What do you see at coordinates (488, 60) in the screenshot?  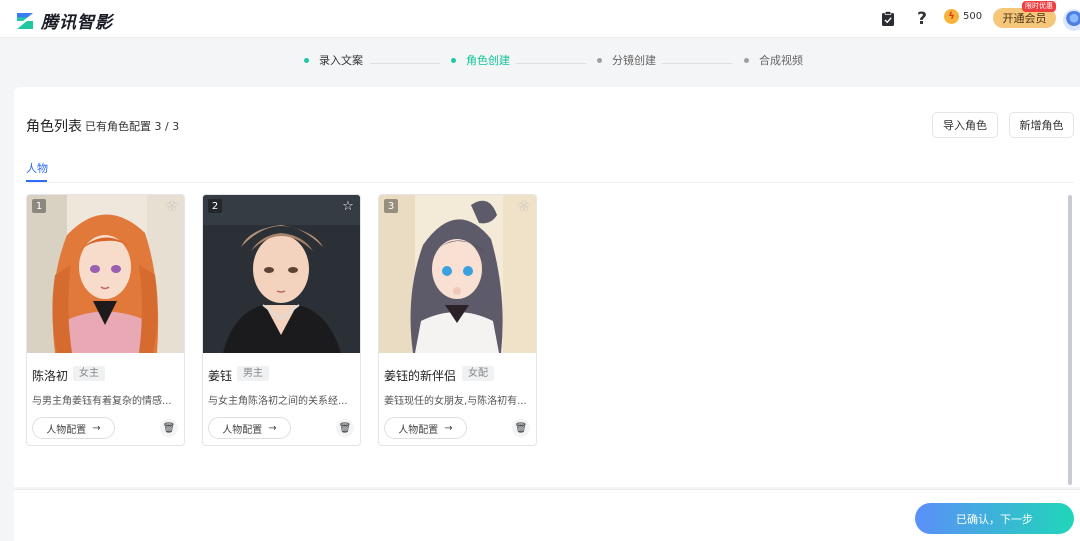 I see `step-label: 角色创建` at bounding box center [488, 60].